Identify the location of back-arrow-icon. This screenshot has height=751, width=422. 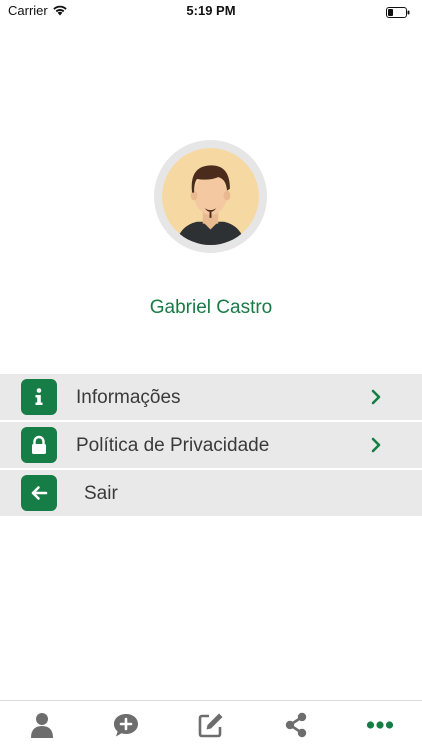
(39, 493).